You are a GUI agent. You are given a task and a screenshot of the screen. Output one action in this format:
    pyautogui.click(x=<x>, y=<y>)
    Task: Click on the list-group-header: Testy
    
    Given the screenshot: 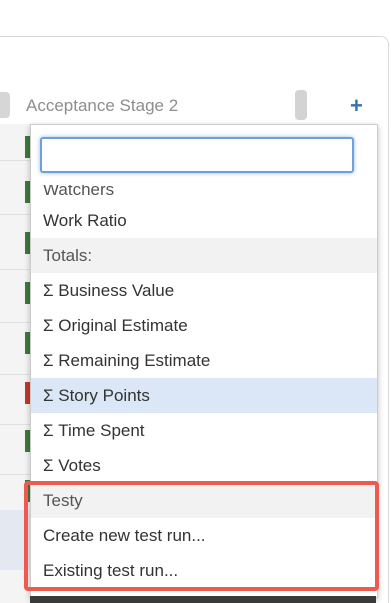 What is the action you would take?
    pyautogui.click(x=204, y=500)
    